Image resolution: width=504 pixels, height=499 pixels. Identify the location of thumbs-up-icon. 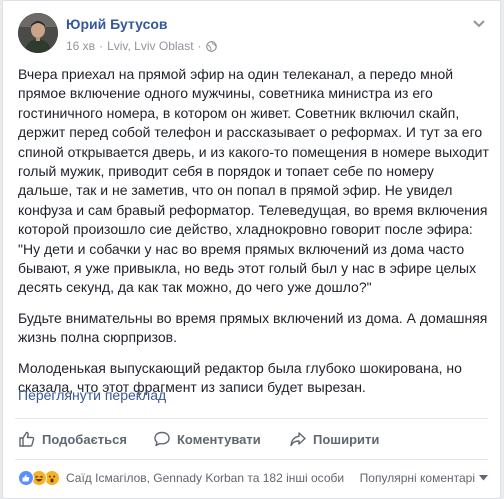
(27, 439).